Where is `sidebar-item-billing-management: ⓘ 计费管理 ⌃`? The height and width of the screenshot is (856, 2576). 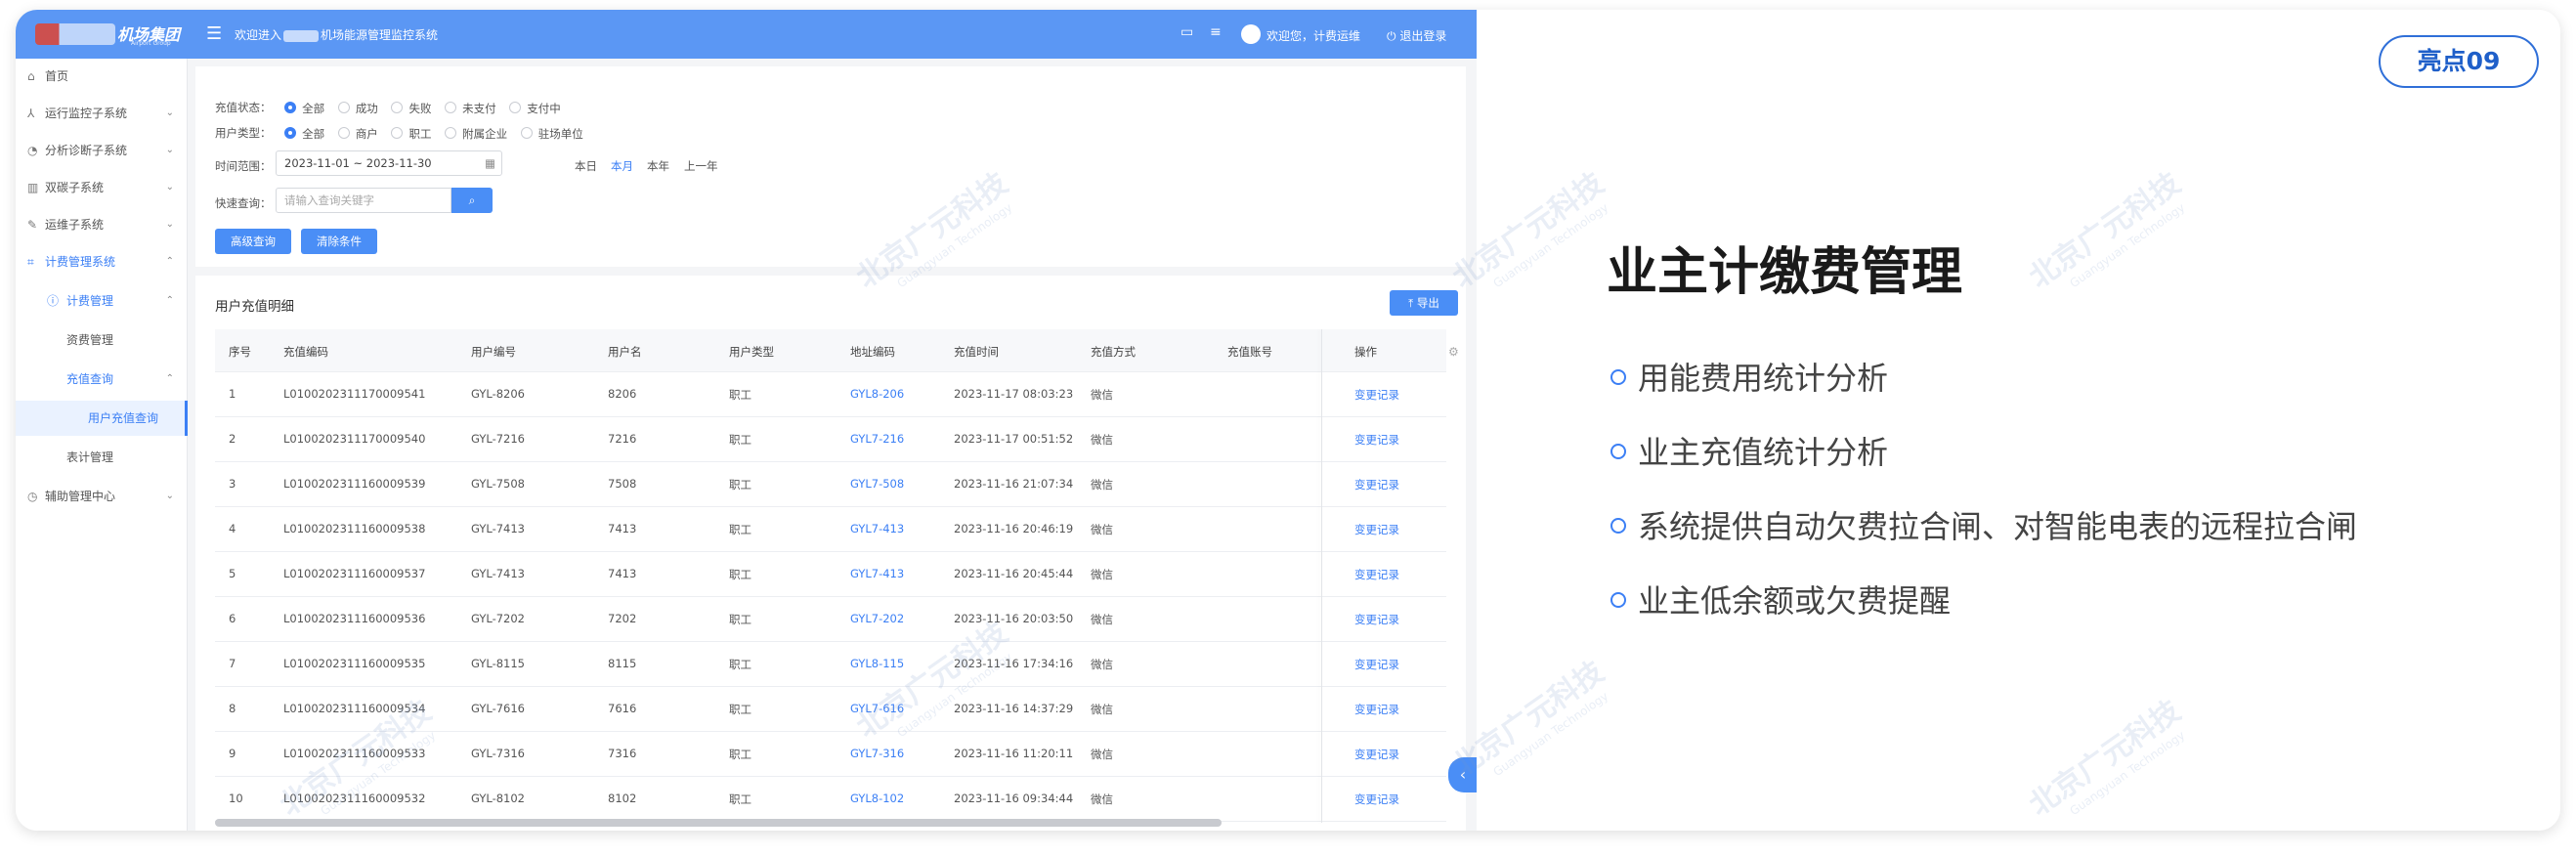
sidebar-item-billing-management: ⓘ 计费管理 ⌃ is located at coordinates (102, 301).